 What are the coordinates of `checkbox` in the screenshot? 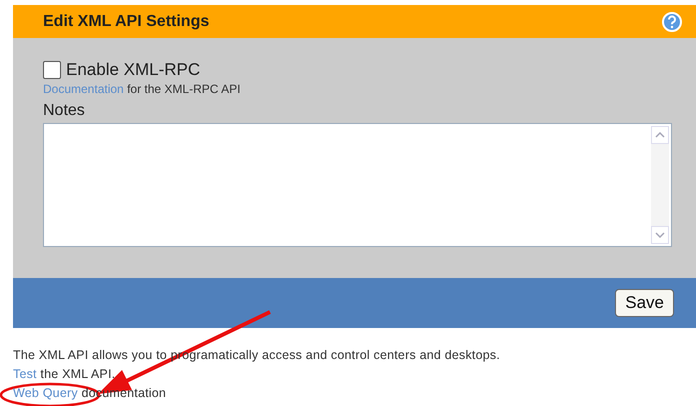 It's located at (52, 70).